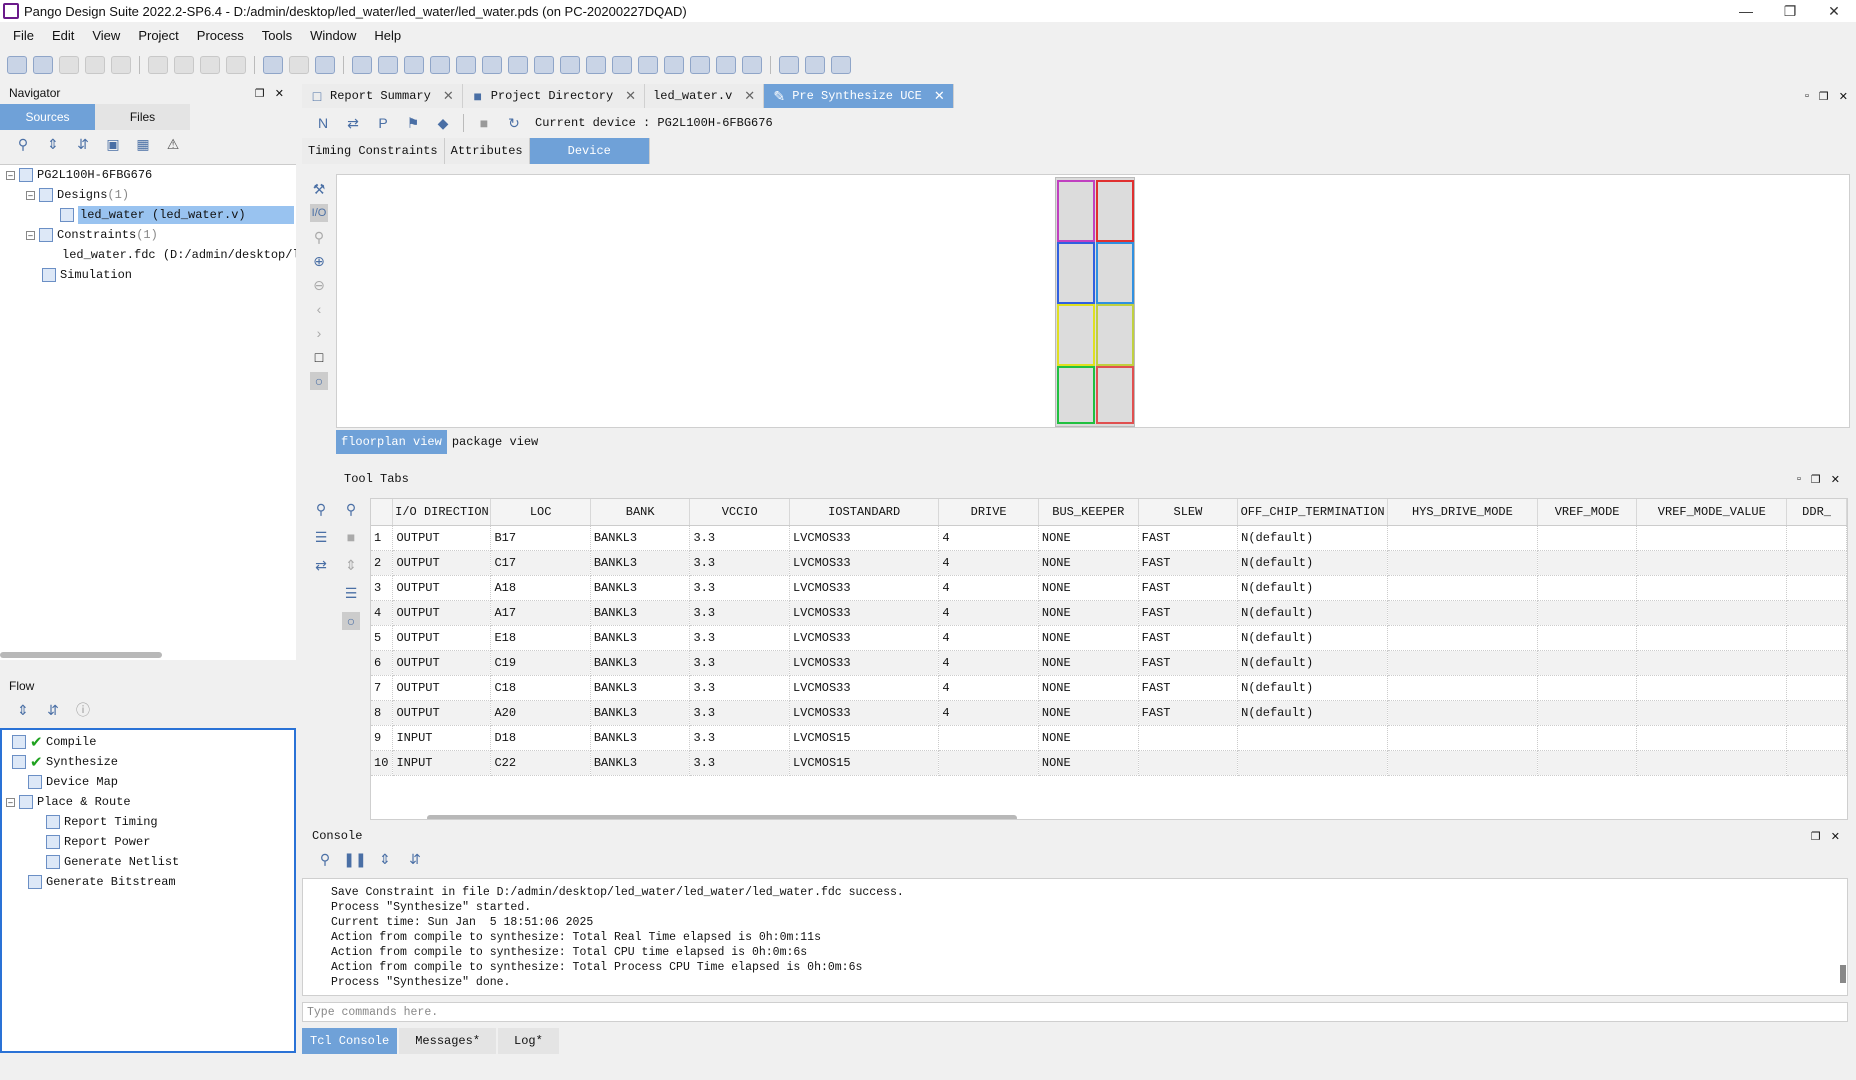 The width and height of the screenshot is (1856, 1080). What do you see at coordinates (121, 65) in the screenshot?
I see `close-file-icon` at bounding box center [121, 65].